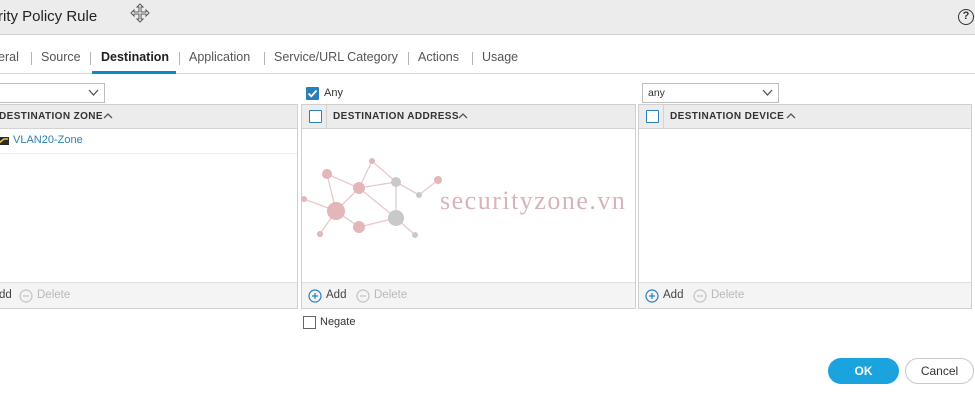  What do you see at coordinates (51, 116) in the screenshot?
I see `destination-zone-header-label: DESTINATION ZONE` at bounding box center [51, 116].